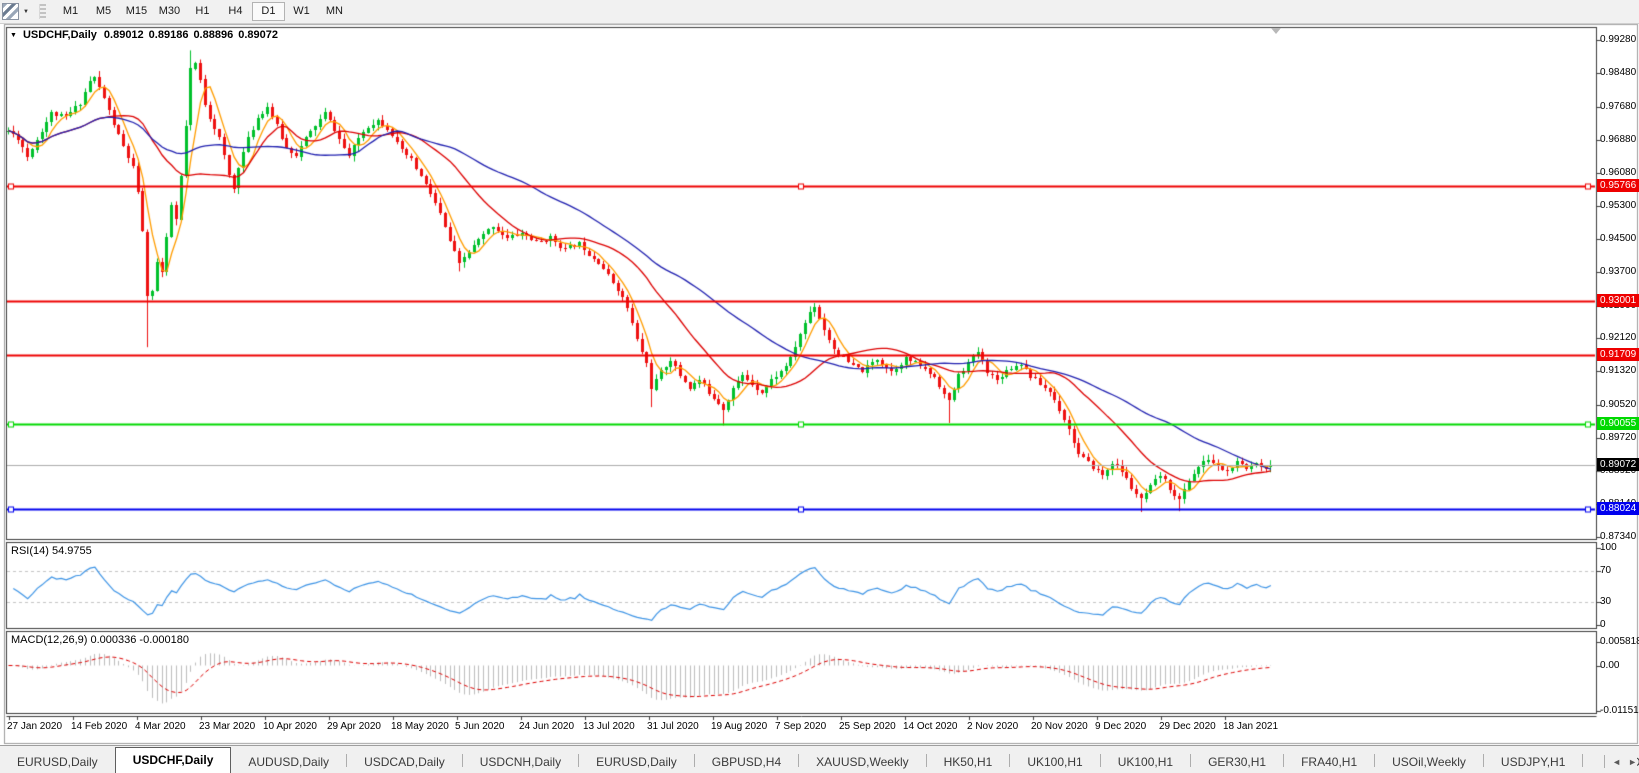  What do you see at coordinates (968, 761) in the screenshot?
I see `chart-tab-hk50-h1: HK50,H1` at bounding box center [968, 761].